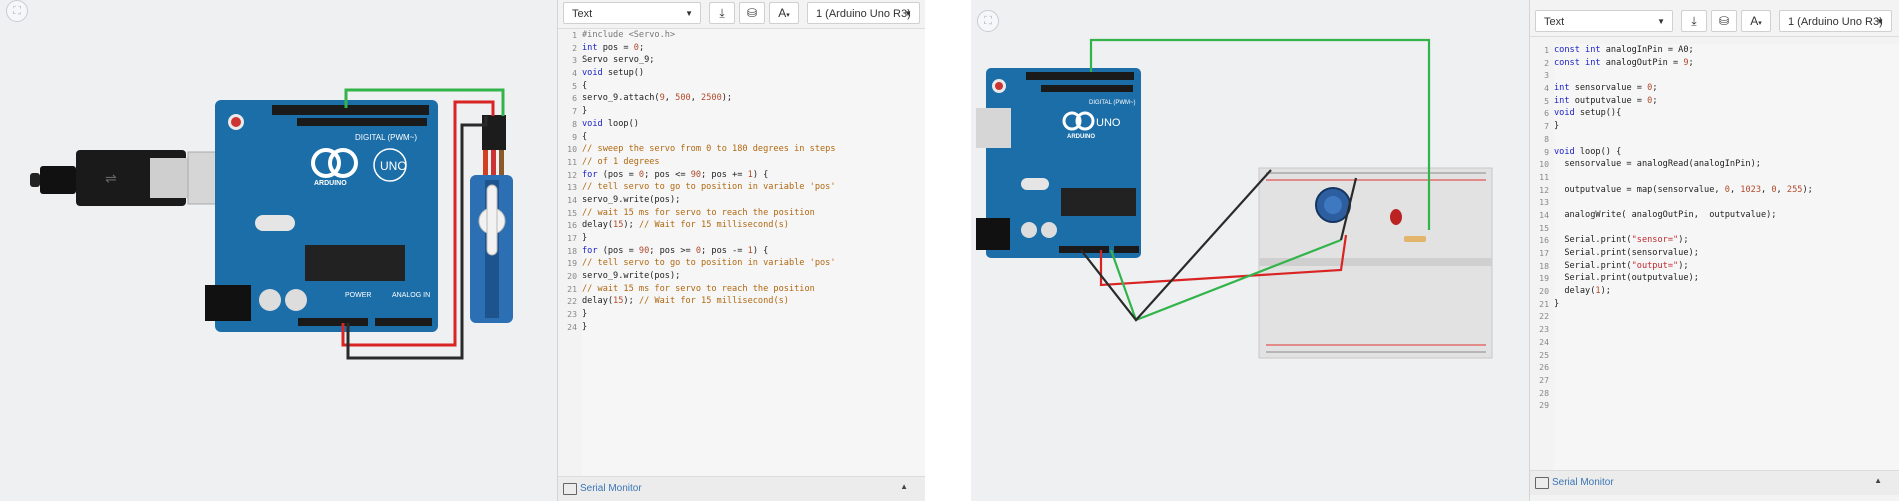 The image size is (1899, 501). I want to click on potentiometer, so click(1333, 205).